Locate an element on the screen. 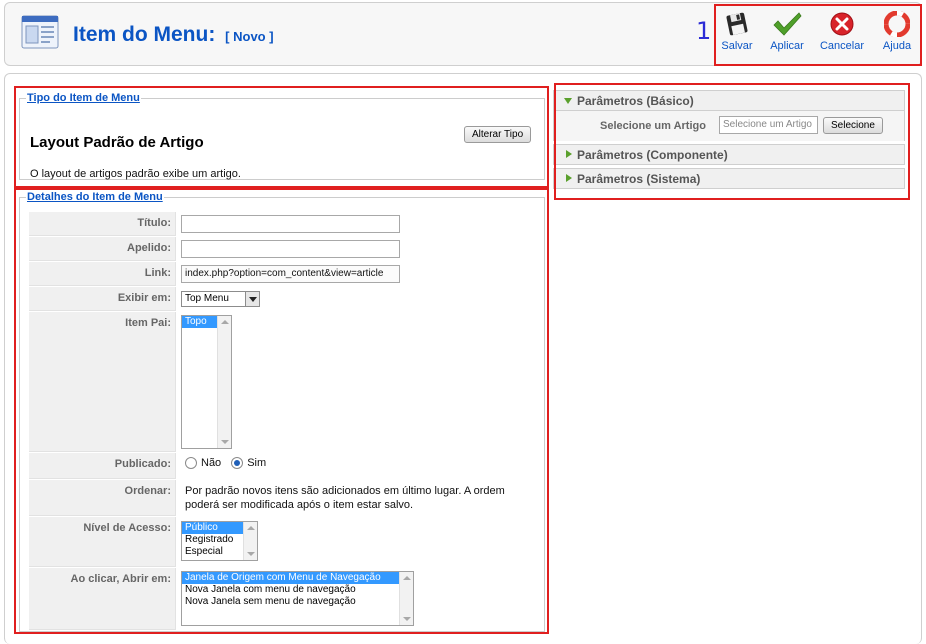 The image size is (926, 644). annotation-box-item-type is located at coordinates (281, 137).